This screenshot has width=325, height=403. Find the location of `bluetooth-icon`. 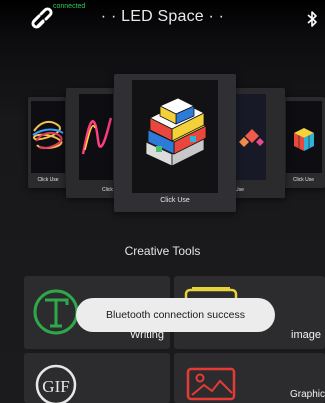

bluetooth-icon is located at coordinates (312, 19).